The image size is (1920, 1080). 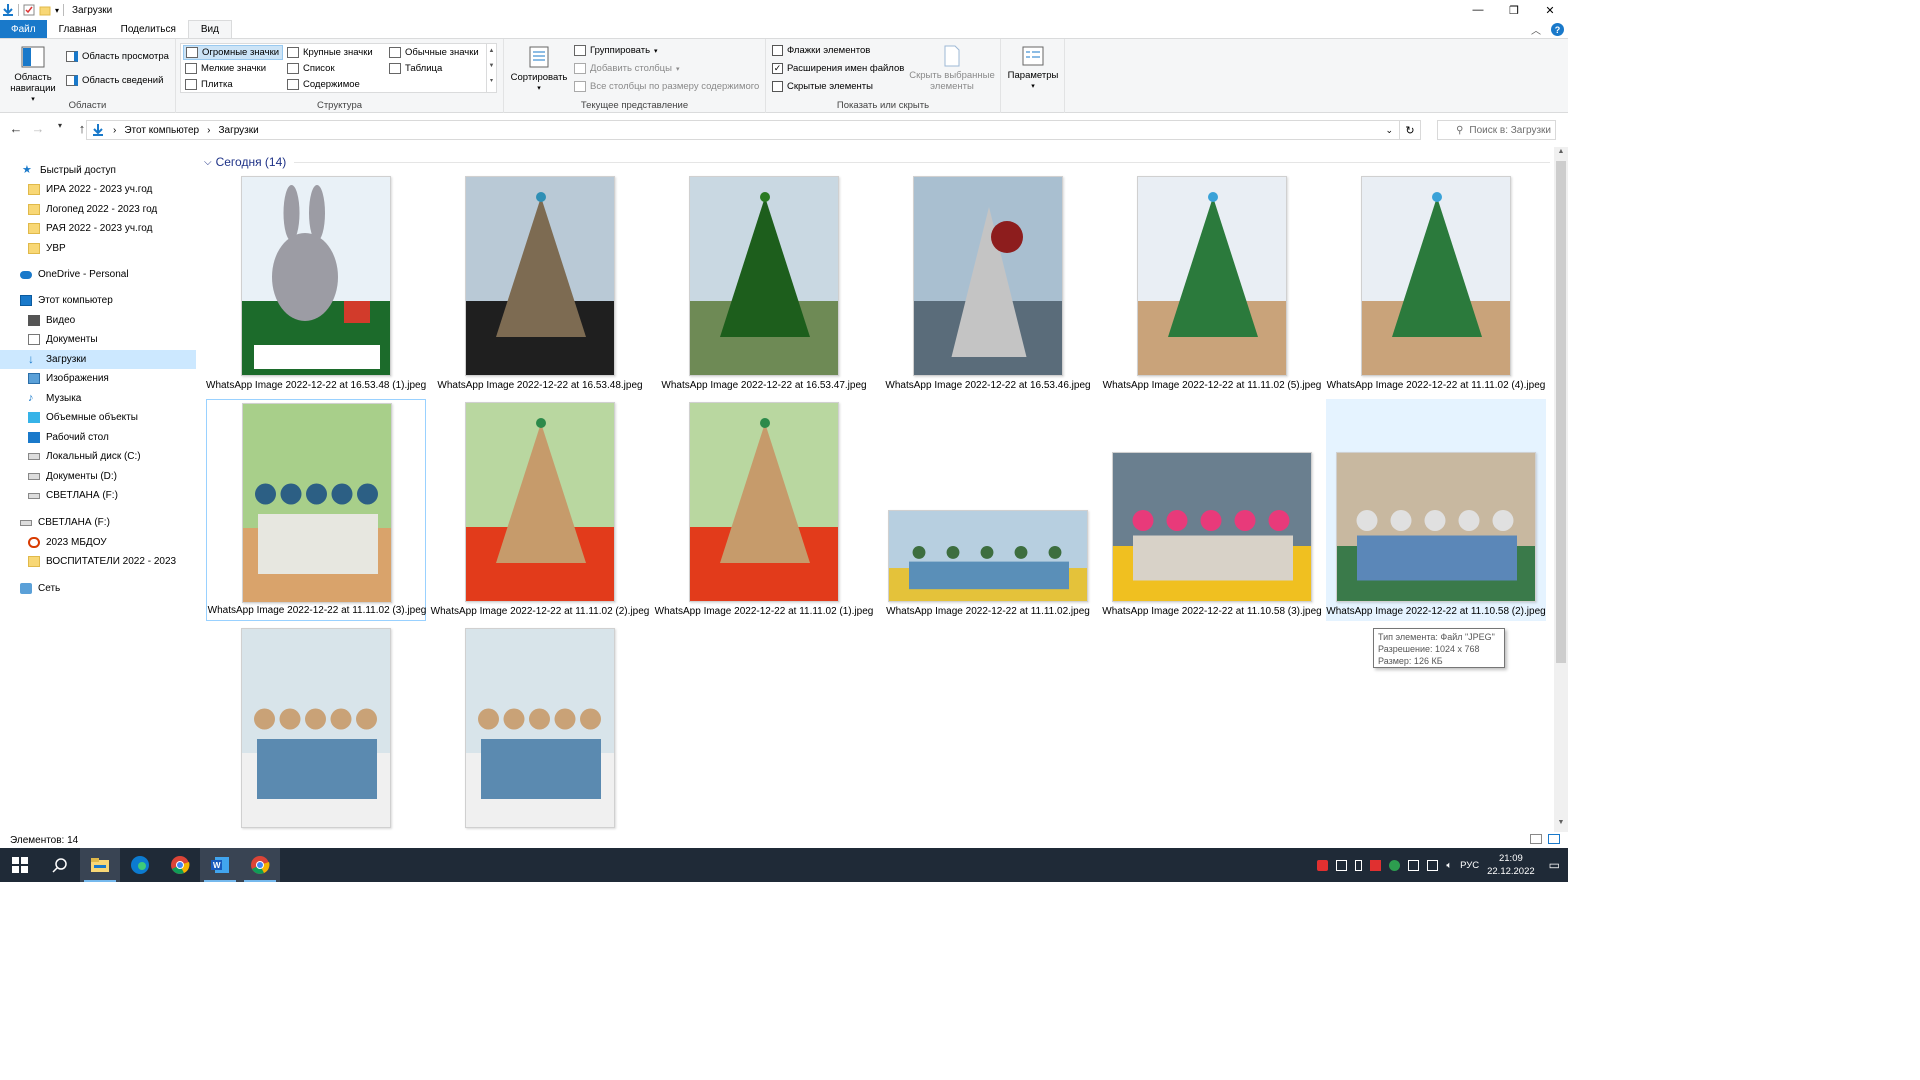 I want to click on item-checkboxes-toggle: Флажки элементов, so click(x=821, y=50).